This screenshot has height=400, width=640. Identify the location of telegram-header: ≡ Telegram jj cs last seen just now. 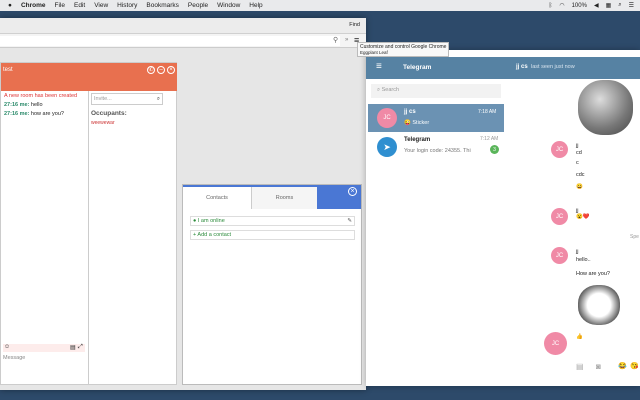
(503, 68).